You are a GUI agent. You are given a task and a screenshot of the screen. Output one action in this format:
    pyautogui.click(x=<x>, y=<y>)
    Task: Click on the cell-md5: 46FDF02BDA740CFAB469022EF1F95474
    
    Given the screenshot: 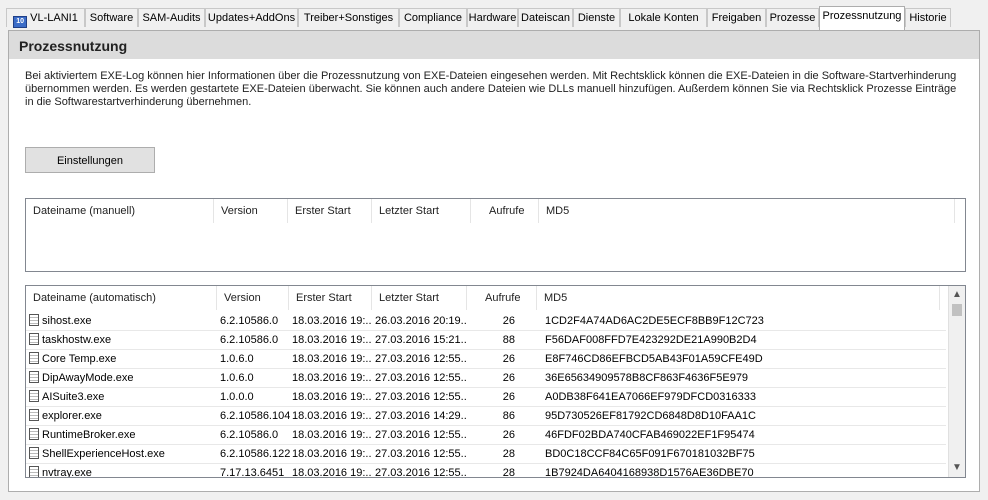 What is the action you would take?
    pyautogui.click(x=650, y=435)
    